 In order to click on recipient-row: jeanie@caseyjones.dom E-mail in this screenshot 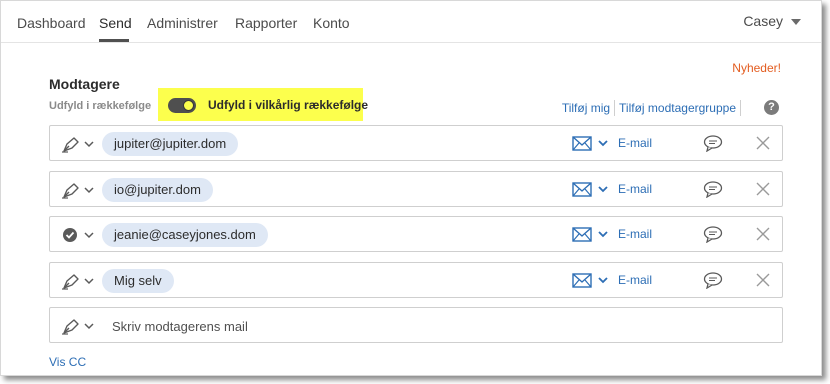, I will do `click(416, 234)`.